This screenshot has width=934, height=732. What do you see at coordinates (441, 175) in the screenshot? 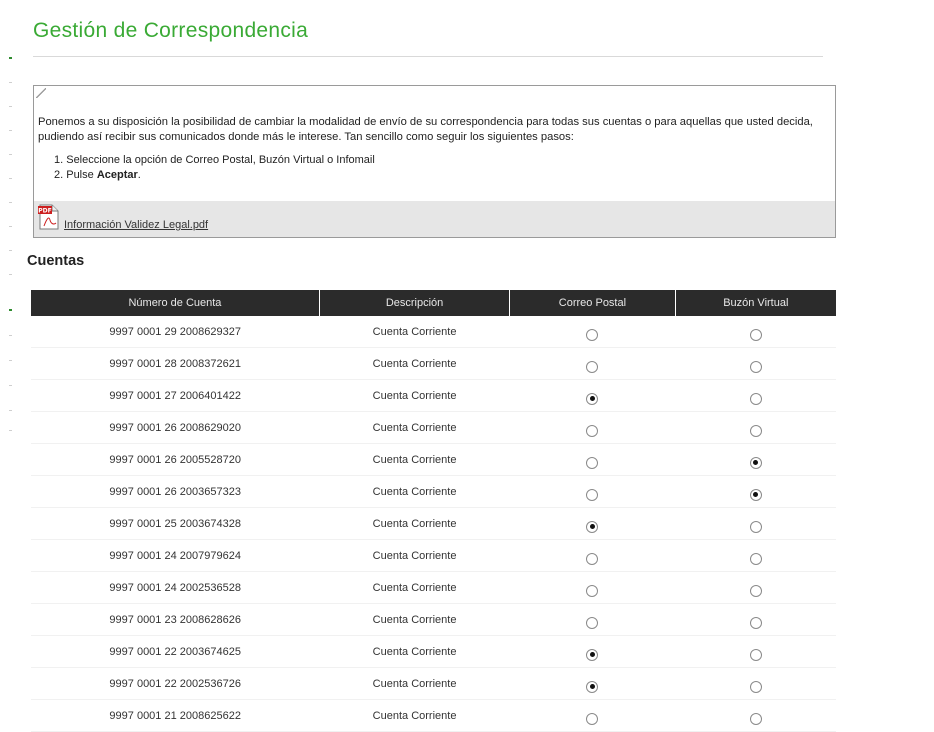
I see `step-2: 2. Pulse Aceptar.` at bounding box center [441, 175].